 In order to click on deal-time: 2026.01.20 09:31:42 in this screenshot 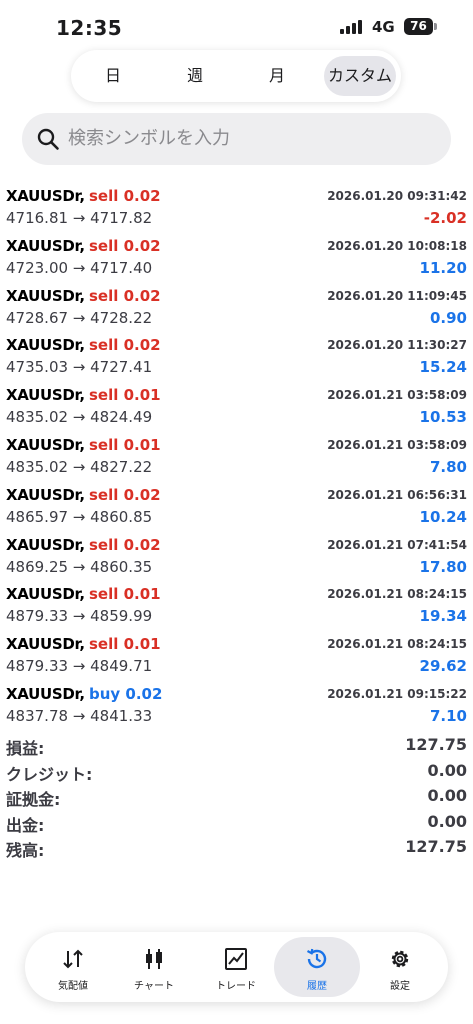, I will do `click(397, 196)`.